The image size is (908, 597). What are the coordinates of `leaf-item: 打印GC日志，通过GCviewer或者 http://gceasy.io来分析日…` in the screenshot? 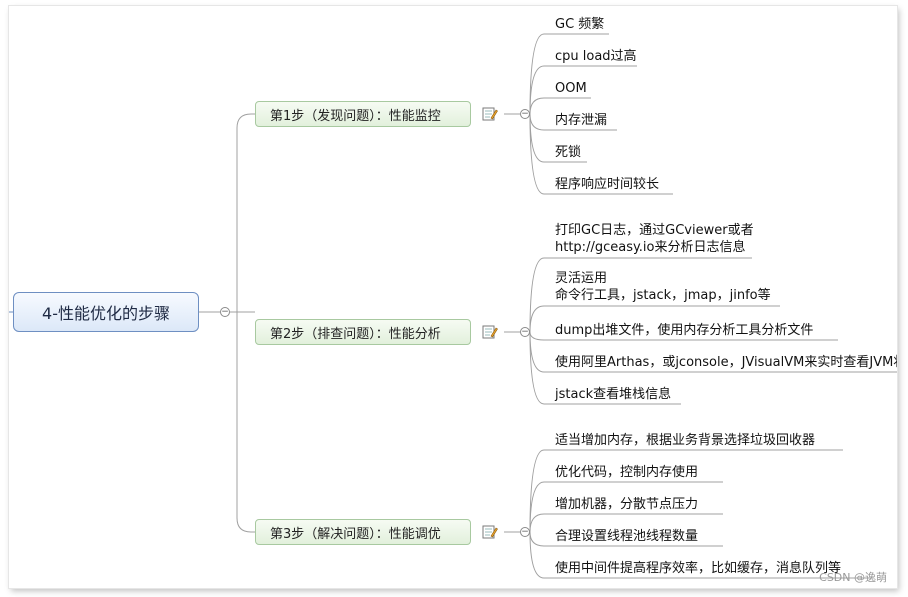 It's located at (654, 239).